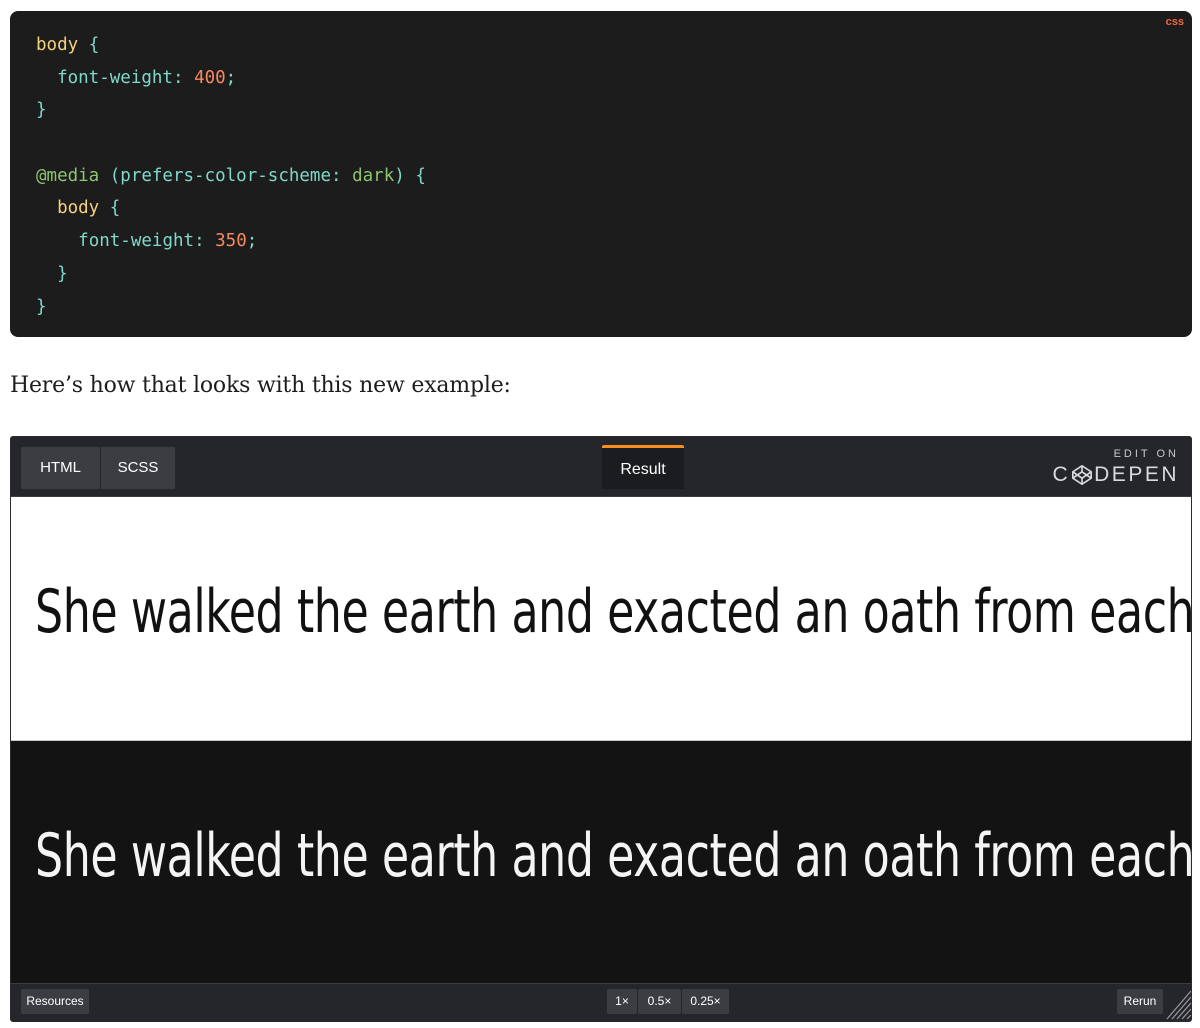  Describe the element at coordinates (226, 175) in the screenshot. I see `code-token: (prefers-color-scheme:` at that location.